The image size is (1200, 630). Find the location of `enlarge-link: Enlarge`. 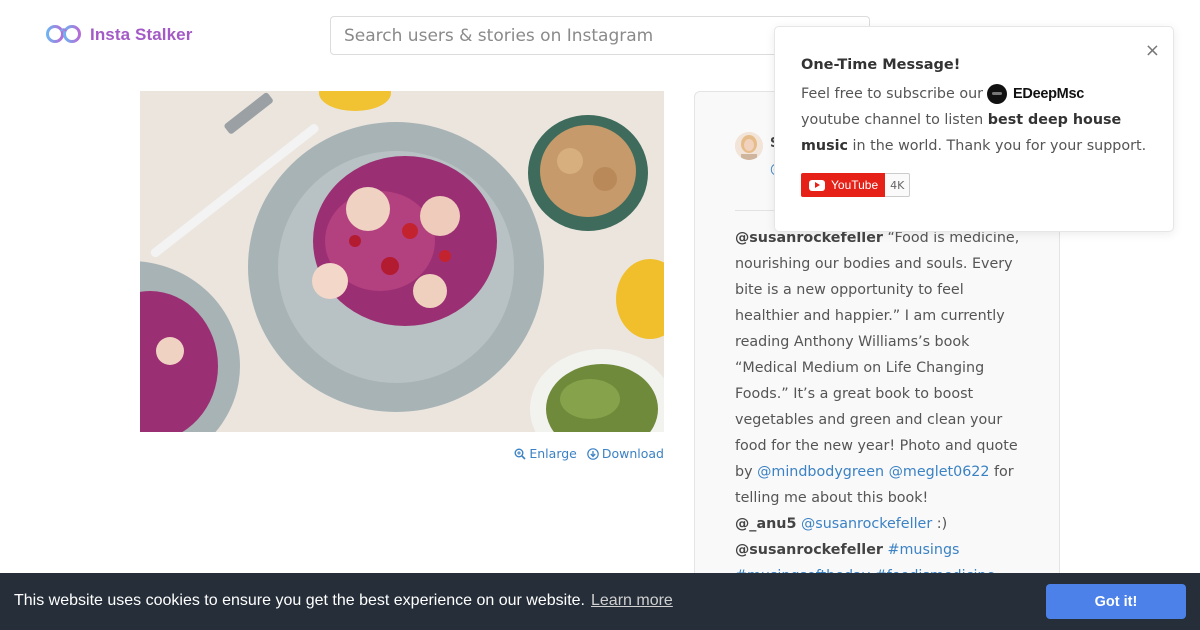

enlarge-link: Enlarge is located at coordinates (545, 453).